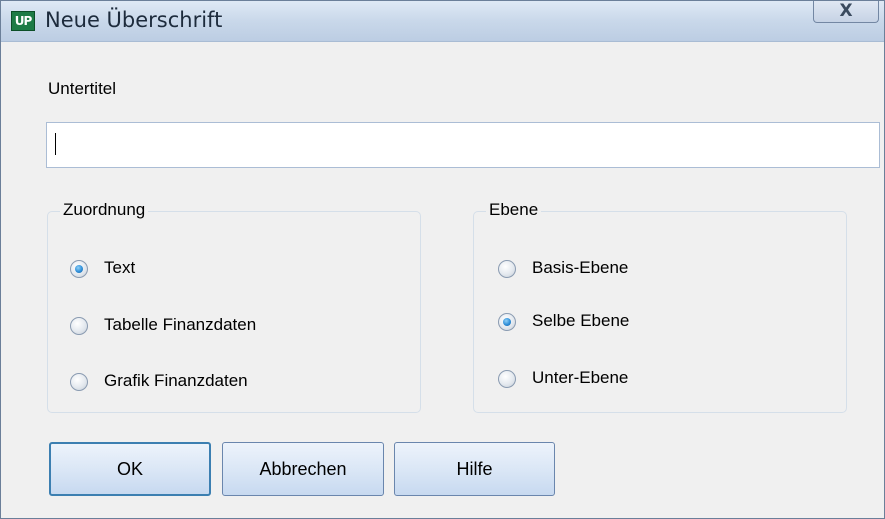 This screenshot has height=519, width=885. Describe the element at coordinates (176, 381) in the screenshot. I see `radio-grafik-finanzdaten-label: Grafik Finanzdaten` at that location.